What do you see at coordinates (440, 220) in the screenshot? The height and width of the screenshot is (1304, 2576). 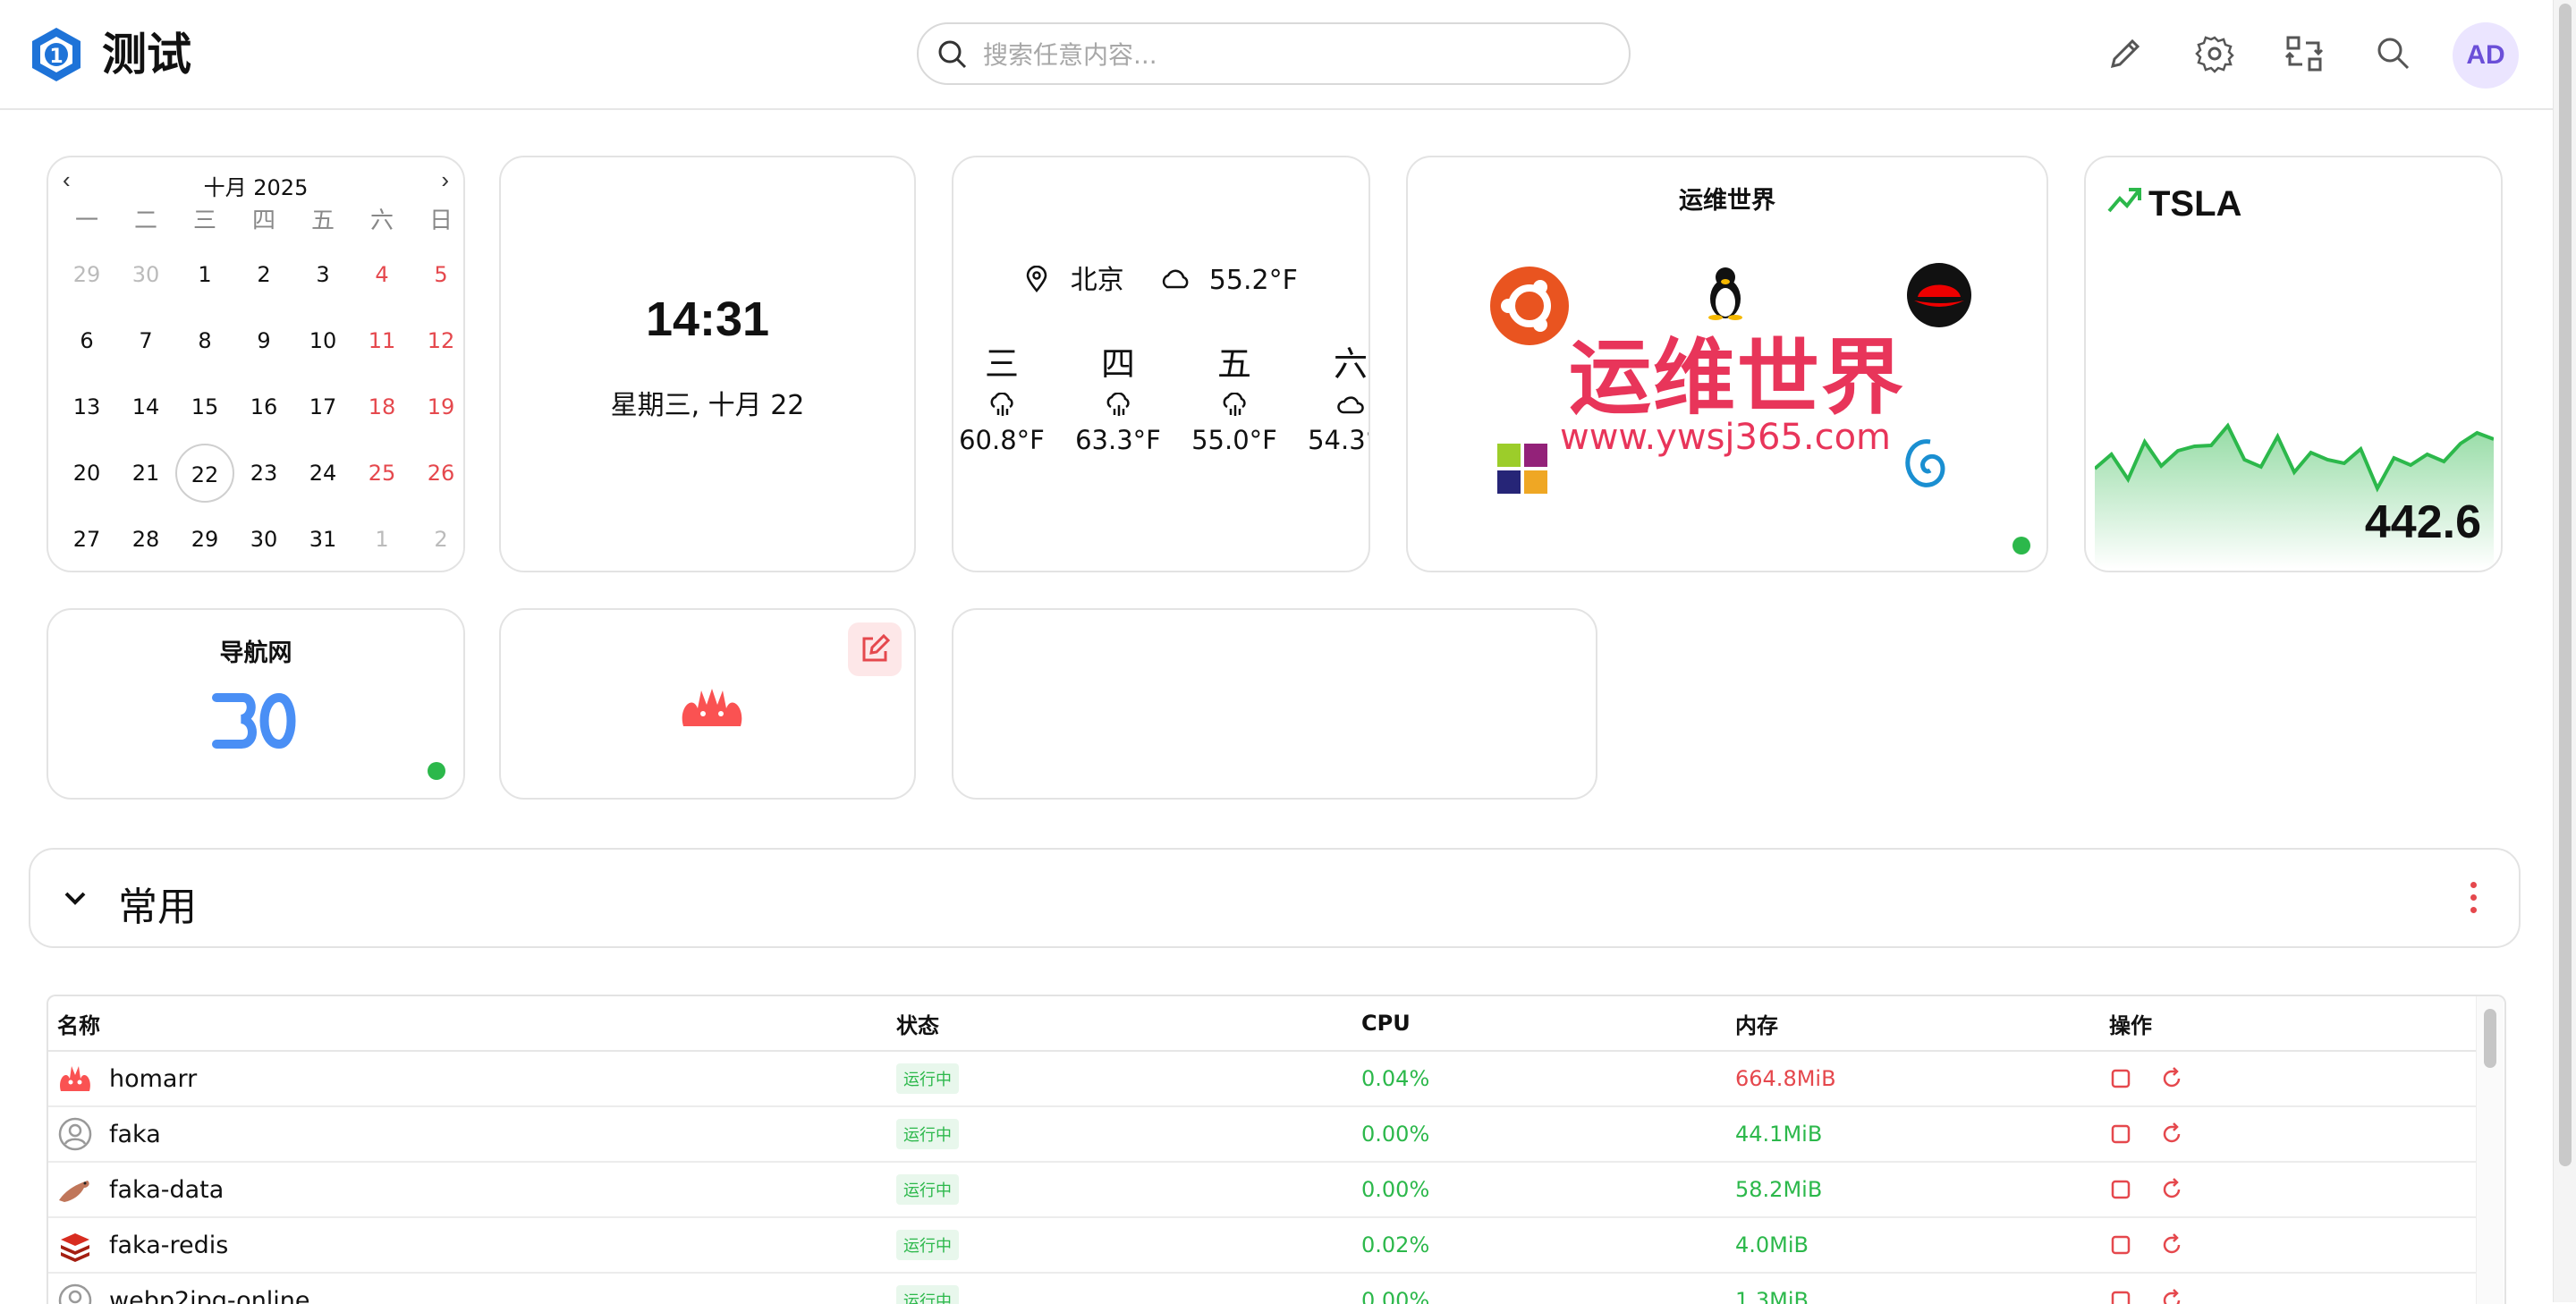 I see `weekday-label: 日` at bounding box center [440, 220].